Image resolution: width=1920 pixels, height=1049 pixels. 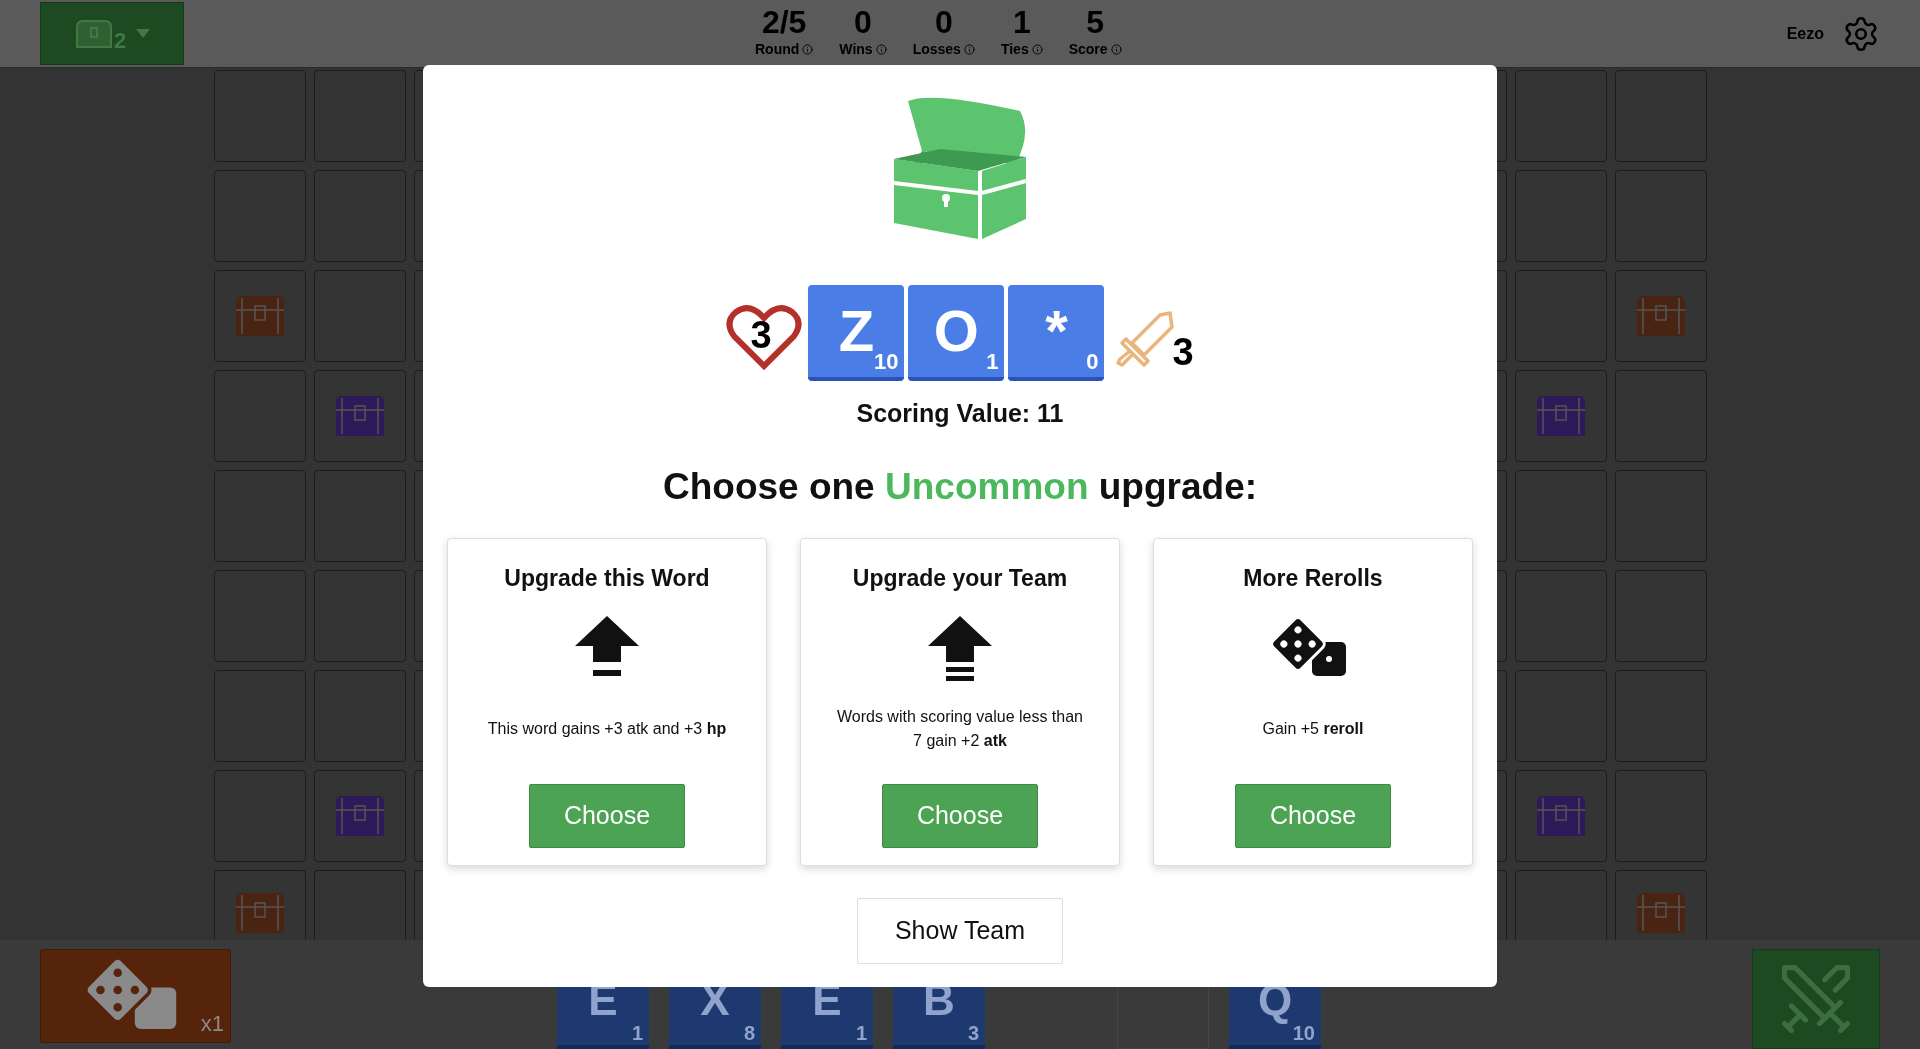 What do you see at coordinates (749, 1033) in the screenshot?
I see `tile-points: 8` at bounding box center [749, 1033].